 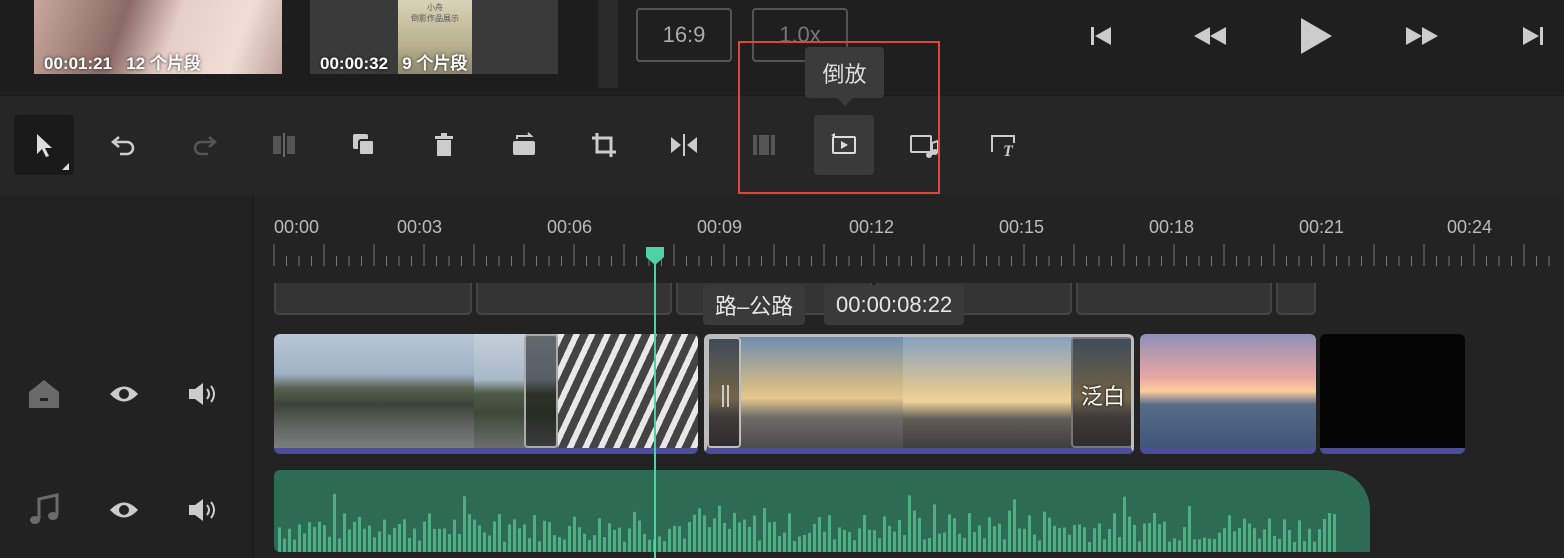 I want to click on playhead, so click(x=655, y=403).